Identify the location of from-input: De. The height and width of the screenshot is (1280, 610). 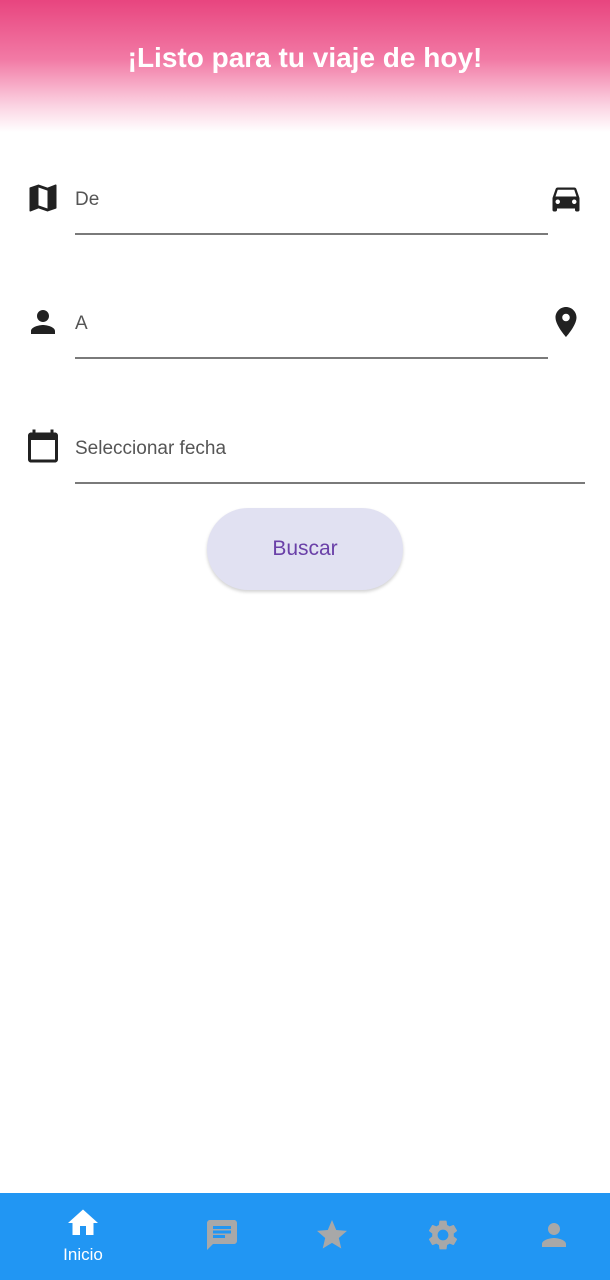
(87, 200).